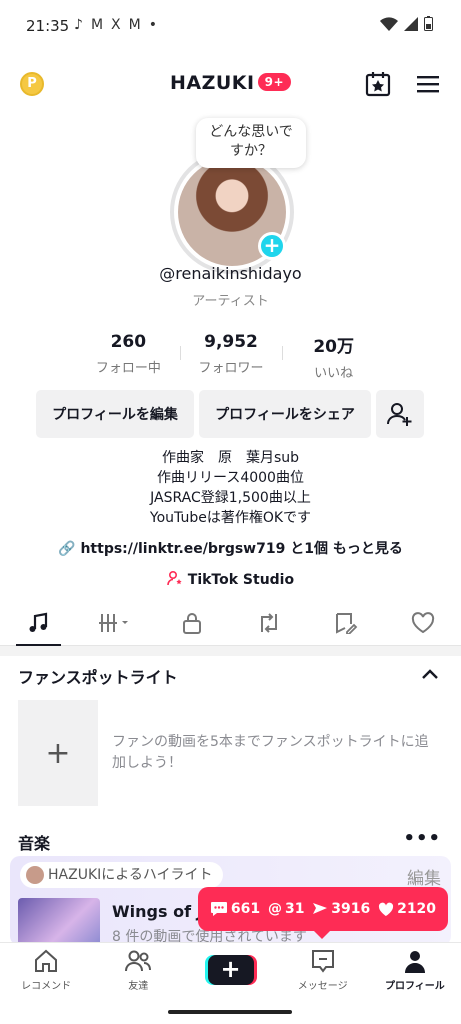 The image size is (461, 1024). I want to click on music-section-title: 音楽, so click(34, 843).